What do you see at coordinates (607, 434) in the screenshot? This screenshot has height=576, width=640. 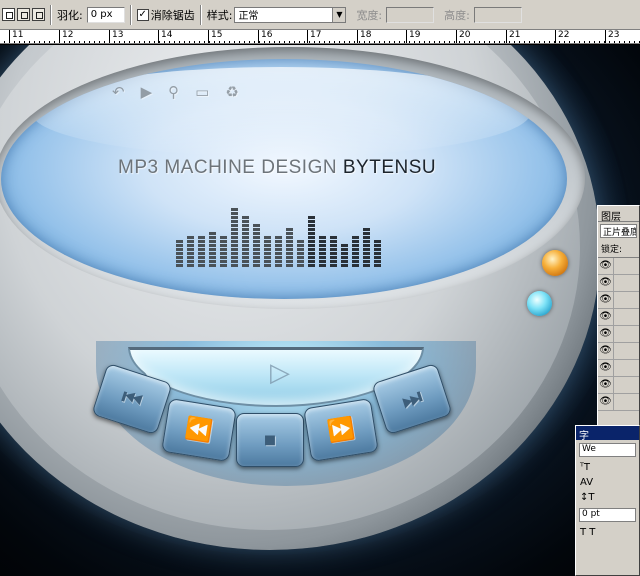 I see `tab-character: 字` at bounding box center [607, 434].